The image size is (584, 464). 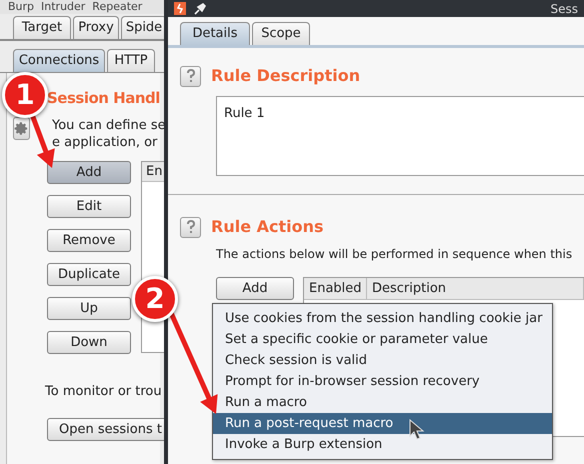 I want to click on tab: Details, so click(x=215, y=33).